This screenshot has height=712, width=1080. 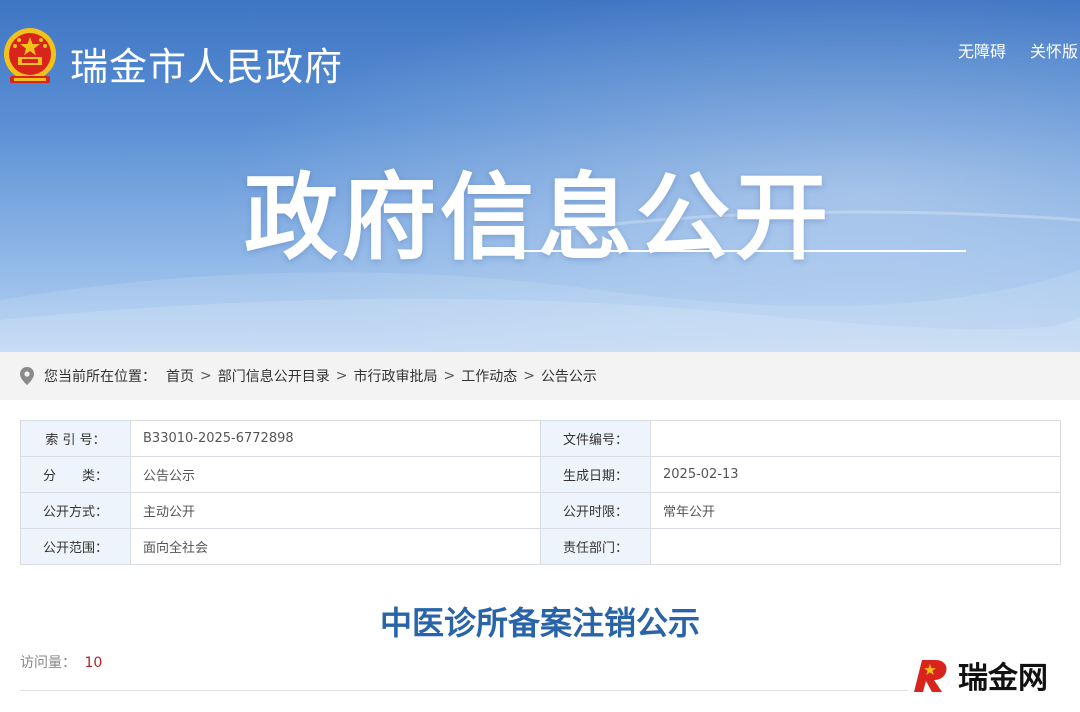 I want to click on disclosure-method-label: 公开方式：, so click(x=75, y=510).